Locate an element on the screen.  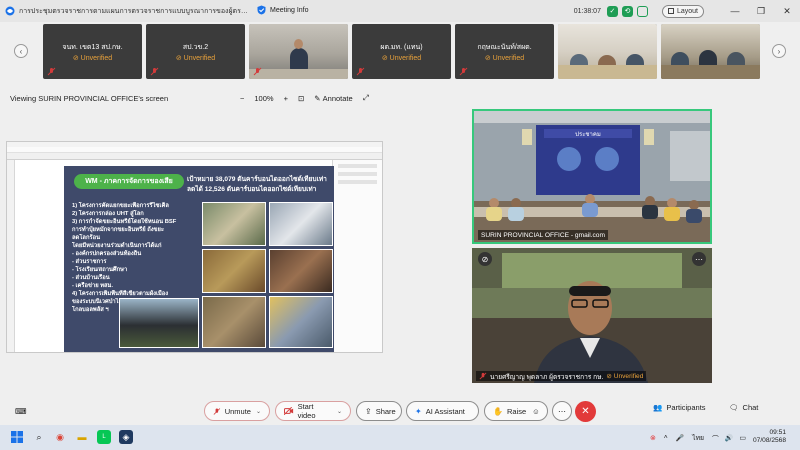
caption-name: SURIN PROVINCIAL OFFICE - gmail.com is located at coordinates (543, 235).